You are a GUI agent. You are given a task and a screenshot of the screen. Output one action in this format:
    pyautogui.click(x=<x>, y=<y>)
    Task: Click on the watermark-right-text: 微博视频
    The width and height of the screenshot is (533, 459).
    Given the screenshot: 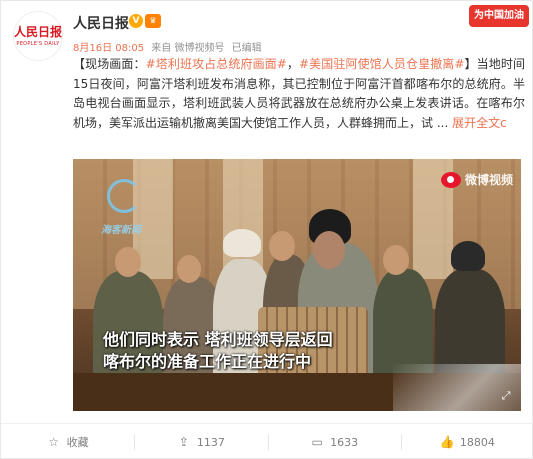 What is the action you would take?
    pyautogui.click(x=488, y=180)
    